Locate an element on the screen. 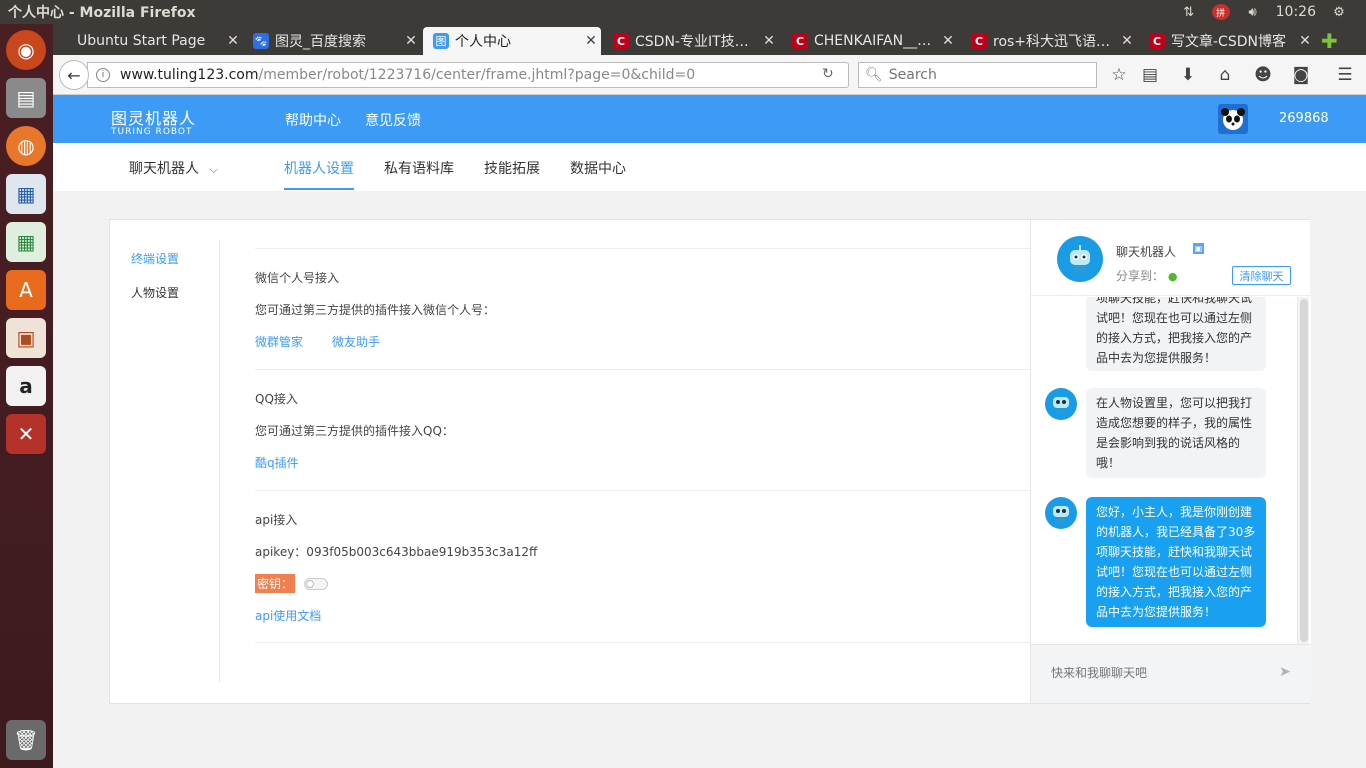 This screenshot has height=768, width=1366. tuling-favicon-icon: 图 is located at coordinates (441, 41).